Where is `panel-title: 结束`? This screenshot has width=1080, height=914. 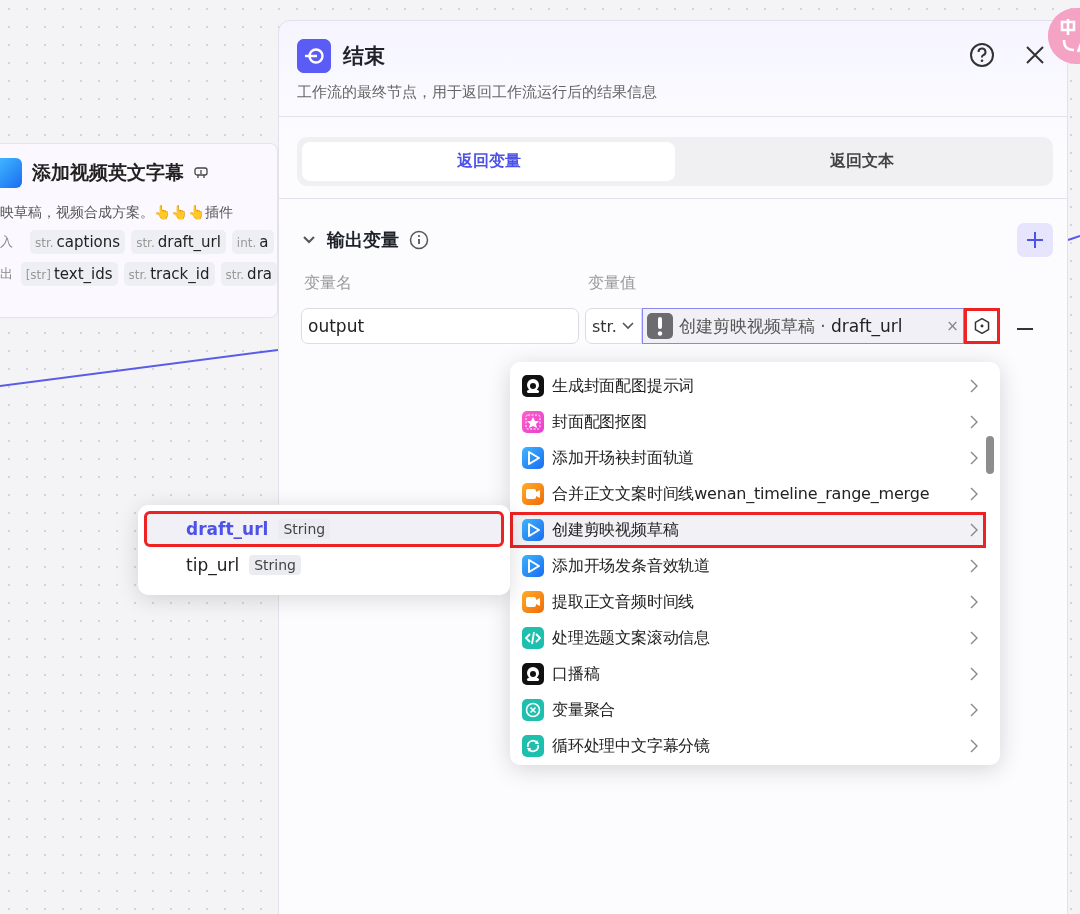
panel-title: 结束 is located at coordinates (364, 56).